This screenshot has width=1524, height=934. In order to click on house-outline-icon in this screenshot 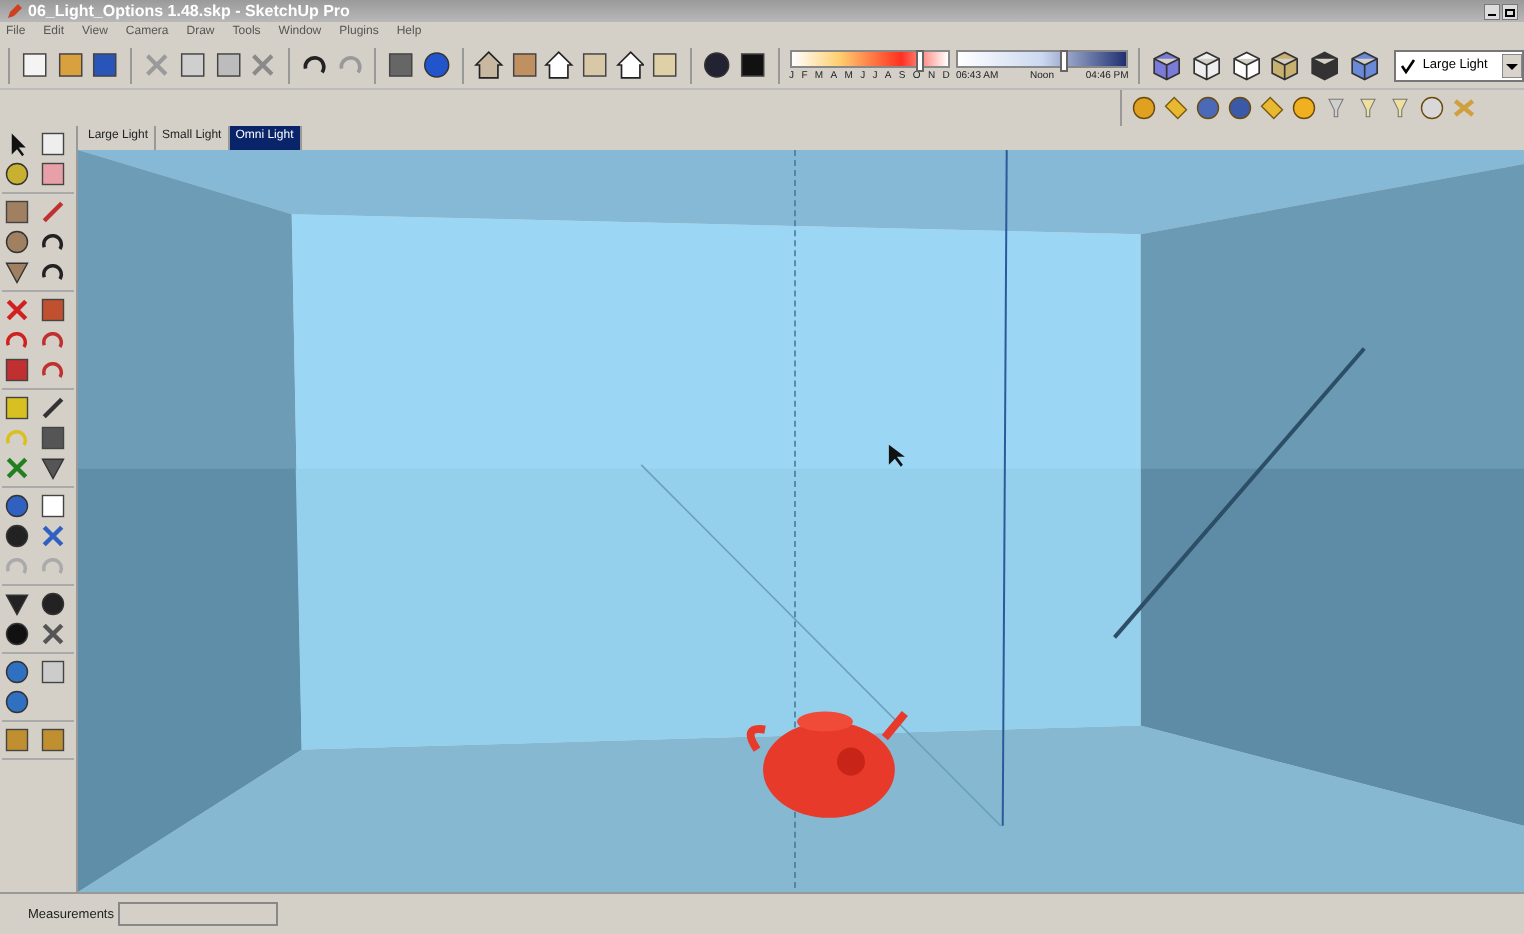, I will do `click(630, 65)`.